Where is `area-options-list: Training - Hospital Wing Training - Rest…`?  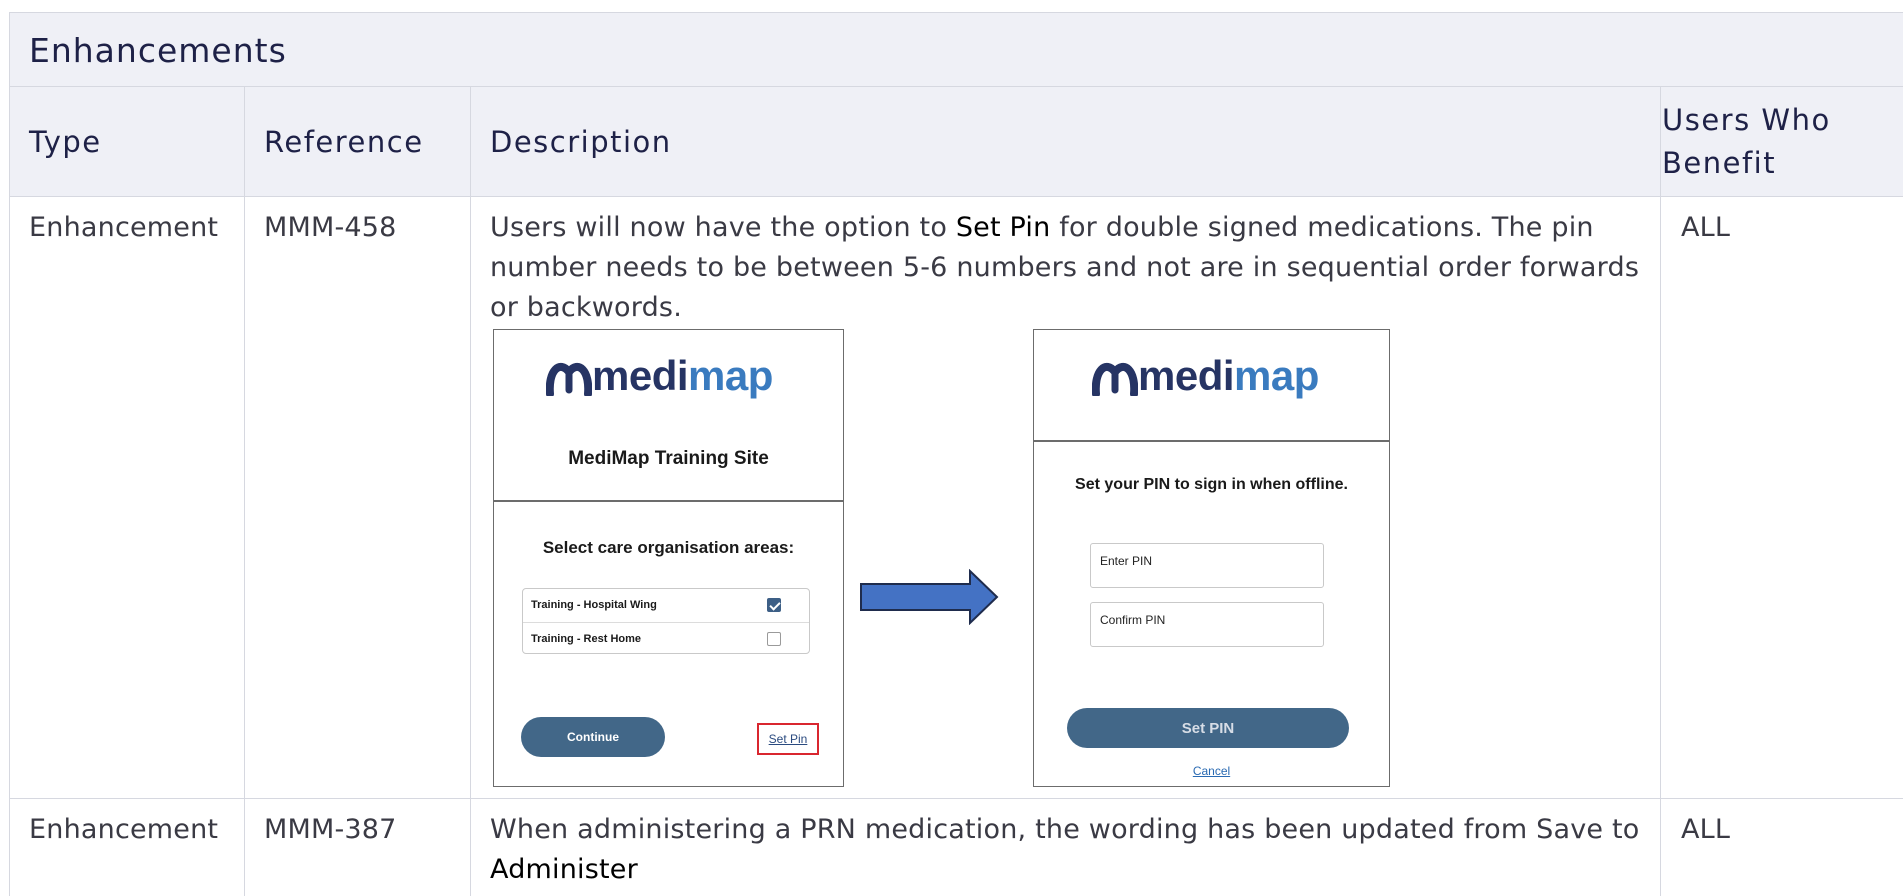 area-options-list: Training - Hospital Wing Training - Rest… is located at coordinates (666, 621).